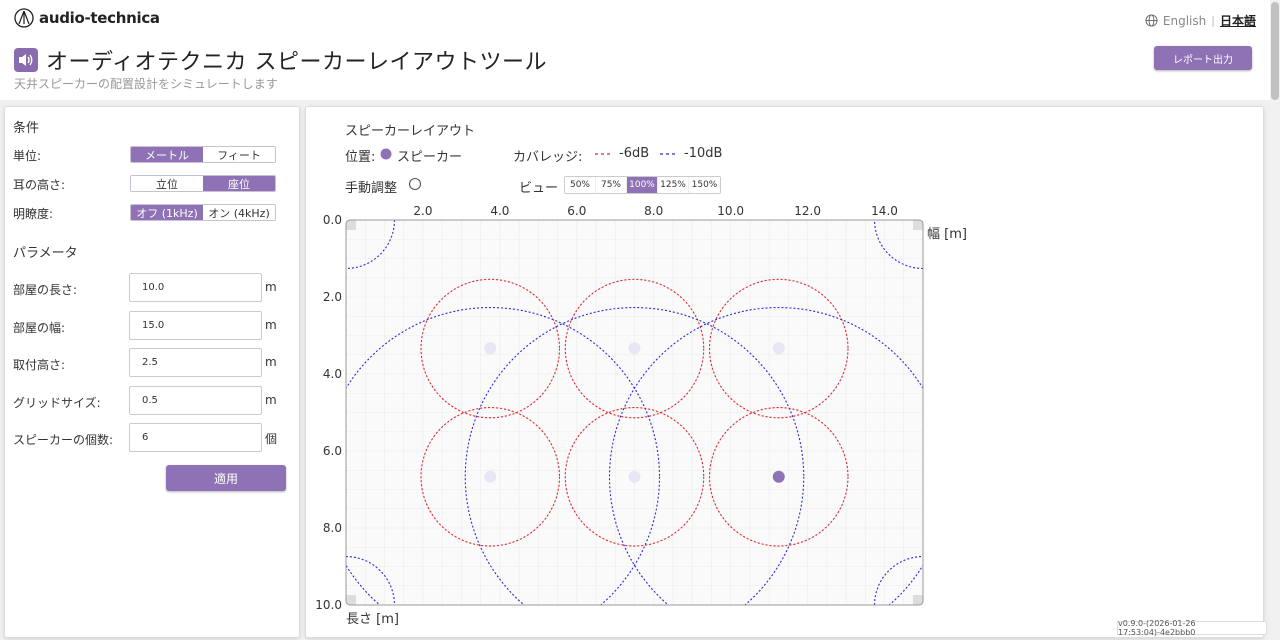 This screenshot has width=1280, height=640. I want to click on mount-height-label: 取付高さ:, so click(39, 365).